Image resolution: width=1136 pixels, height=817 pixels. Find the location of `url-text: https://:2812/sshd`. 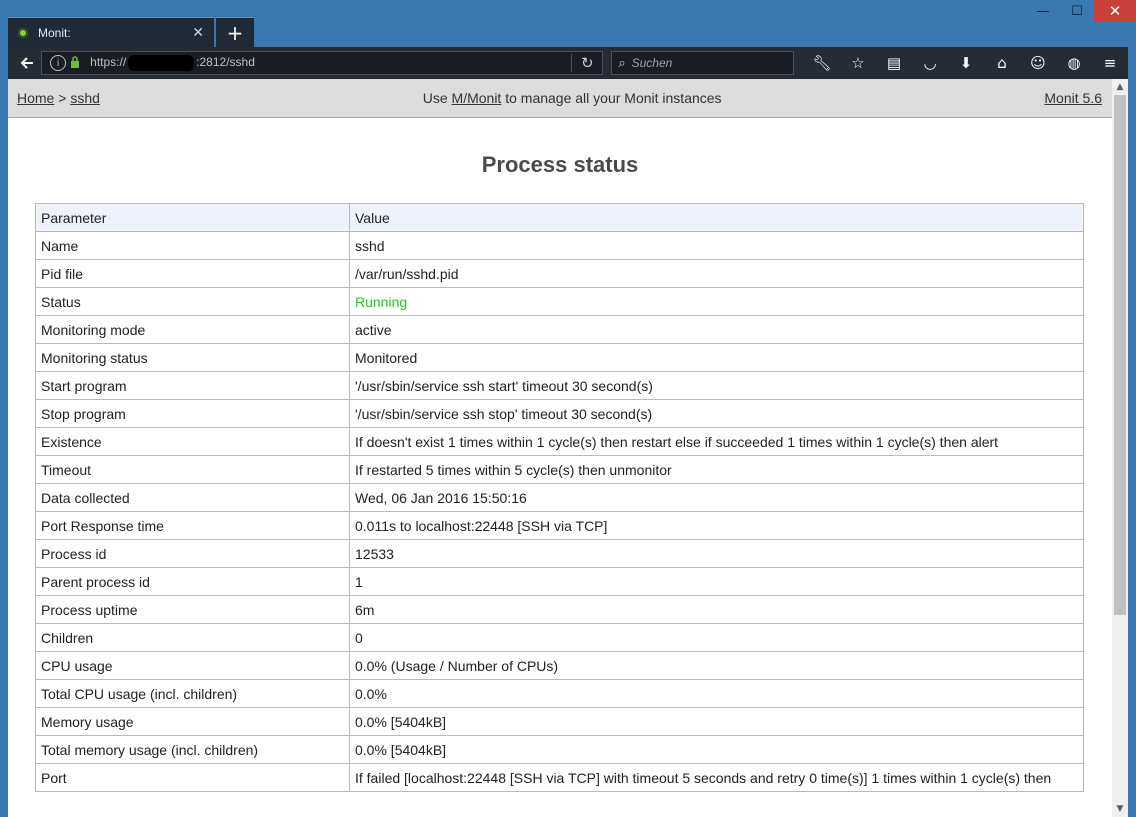

url-text: https://:2812/sshd is located at coordinates (172, 63).